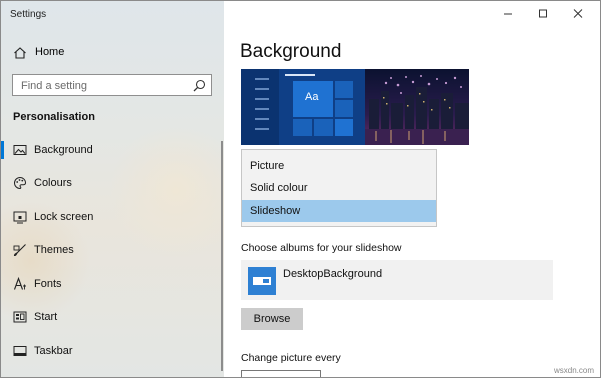 Image resolution: width=601 pixels, height=378 pixels. Describe the element at coordinates (2, 150) in the screenshot. I see `selection-indicator` at that location.